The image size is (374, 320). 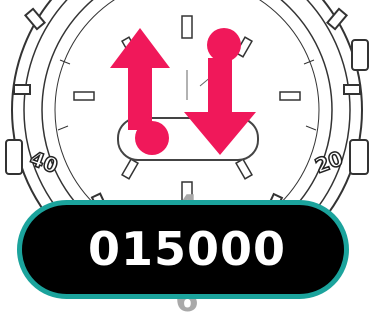 What do you see at coordinates (187, 249) in the screenshot?
I see `current-value: 015000` at bounding box center [187, 249].